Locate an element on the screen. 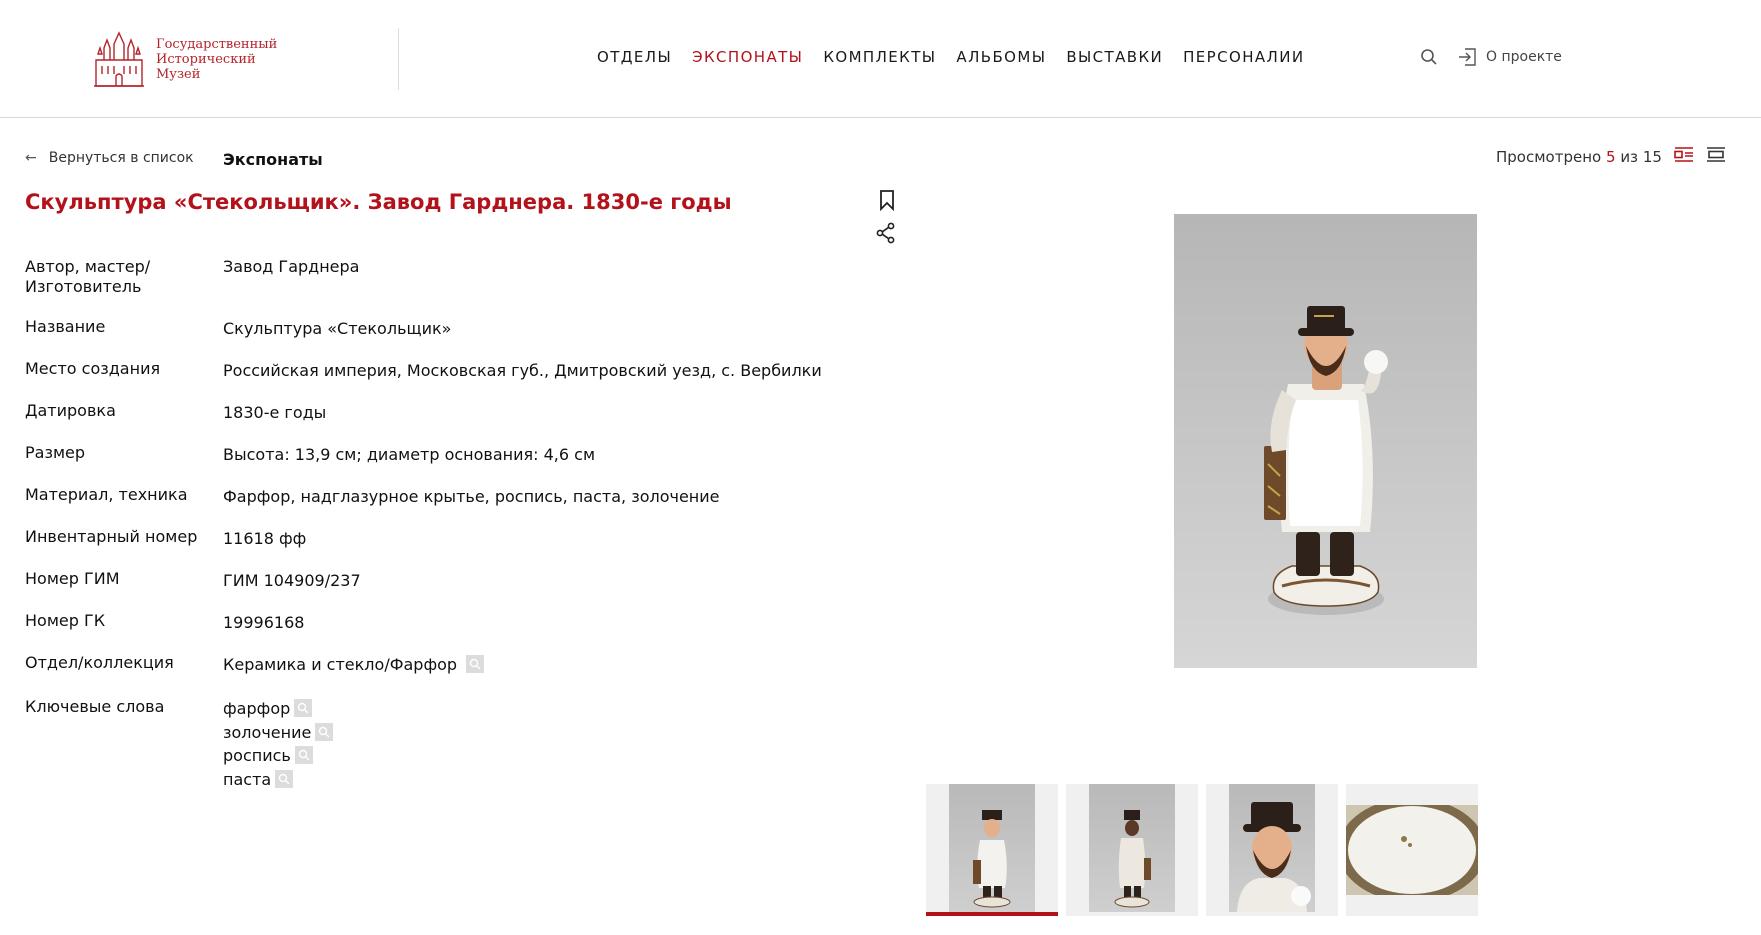 Image resolution: width=1761 pixels, height=935 pixels. search-collection-icon is located at coordinates (475, 664).